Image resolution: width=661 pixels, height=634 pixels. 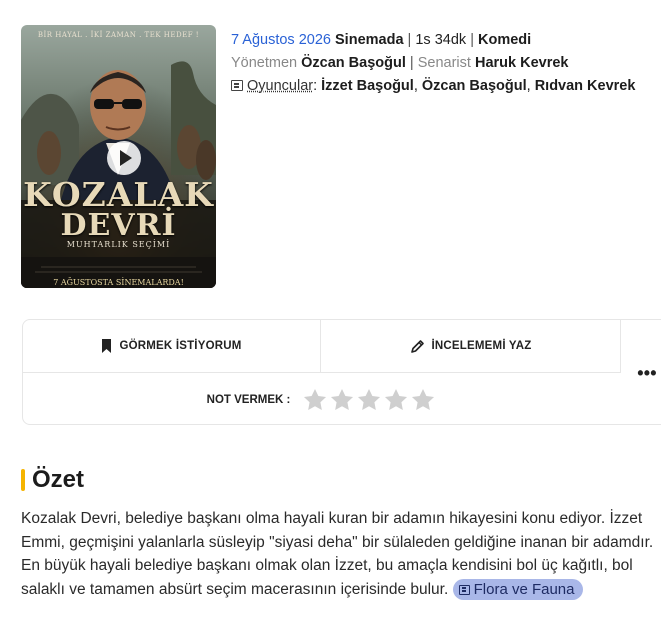 What do you see at coordinates (317, 86) in the screenshot?
I see `colon: :` at bounding box center [317, 86].